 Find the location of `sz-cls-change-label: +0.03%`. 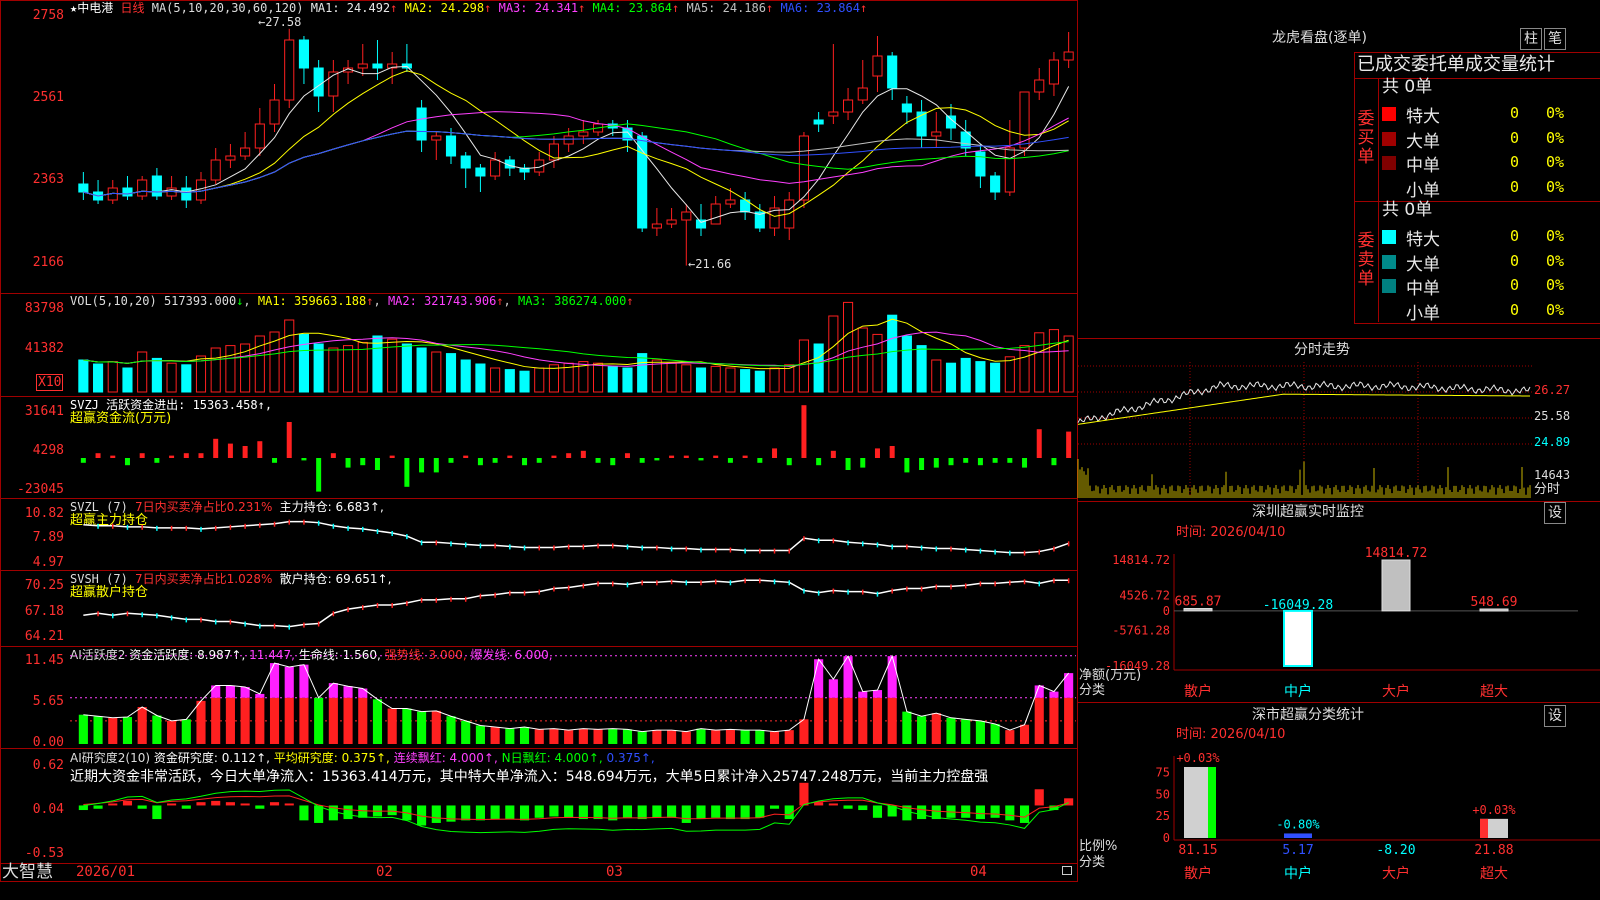

sz-cls-change-label: +0.03% is located at coordinates (1494, 810).